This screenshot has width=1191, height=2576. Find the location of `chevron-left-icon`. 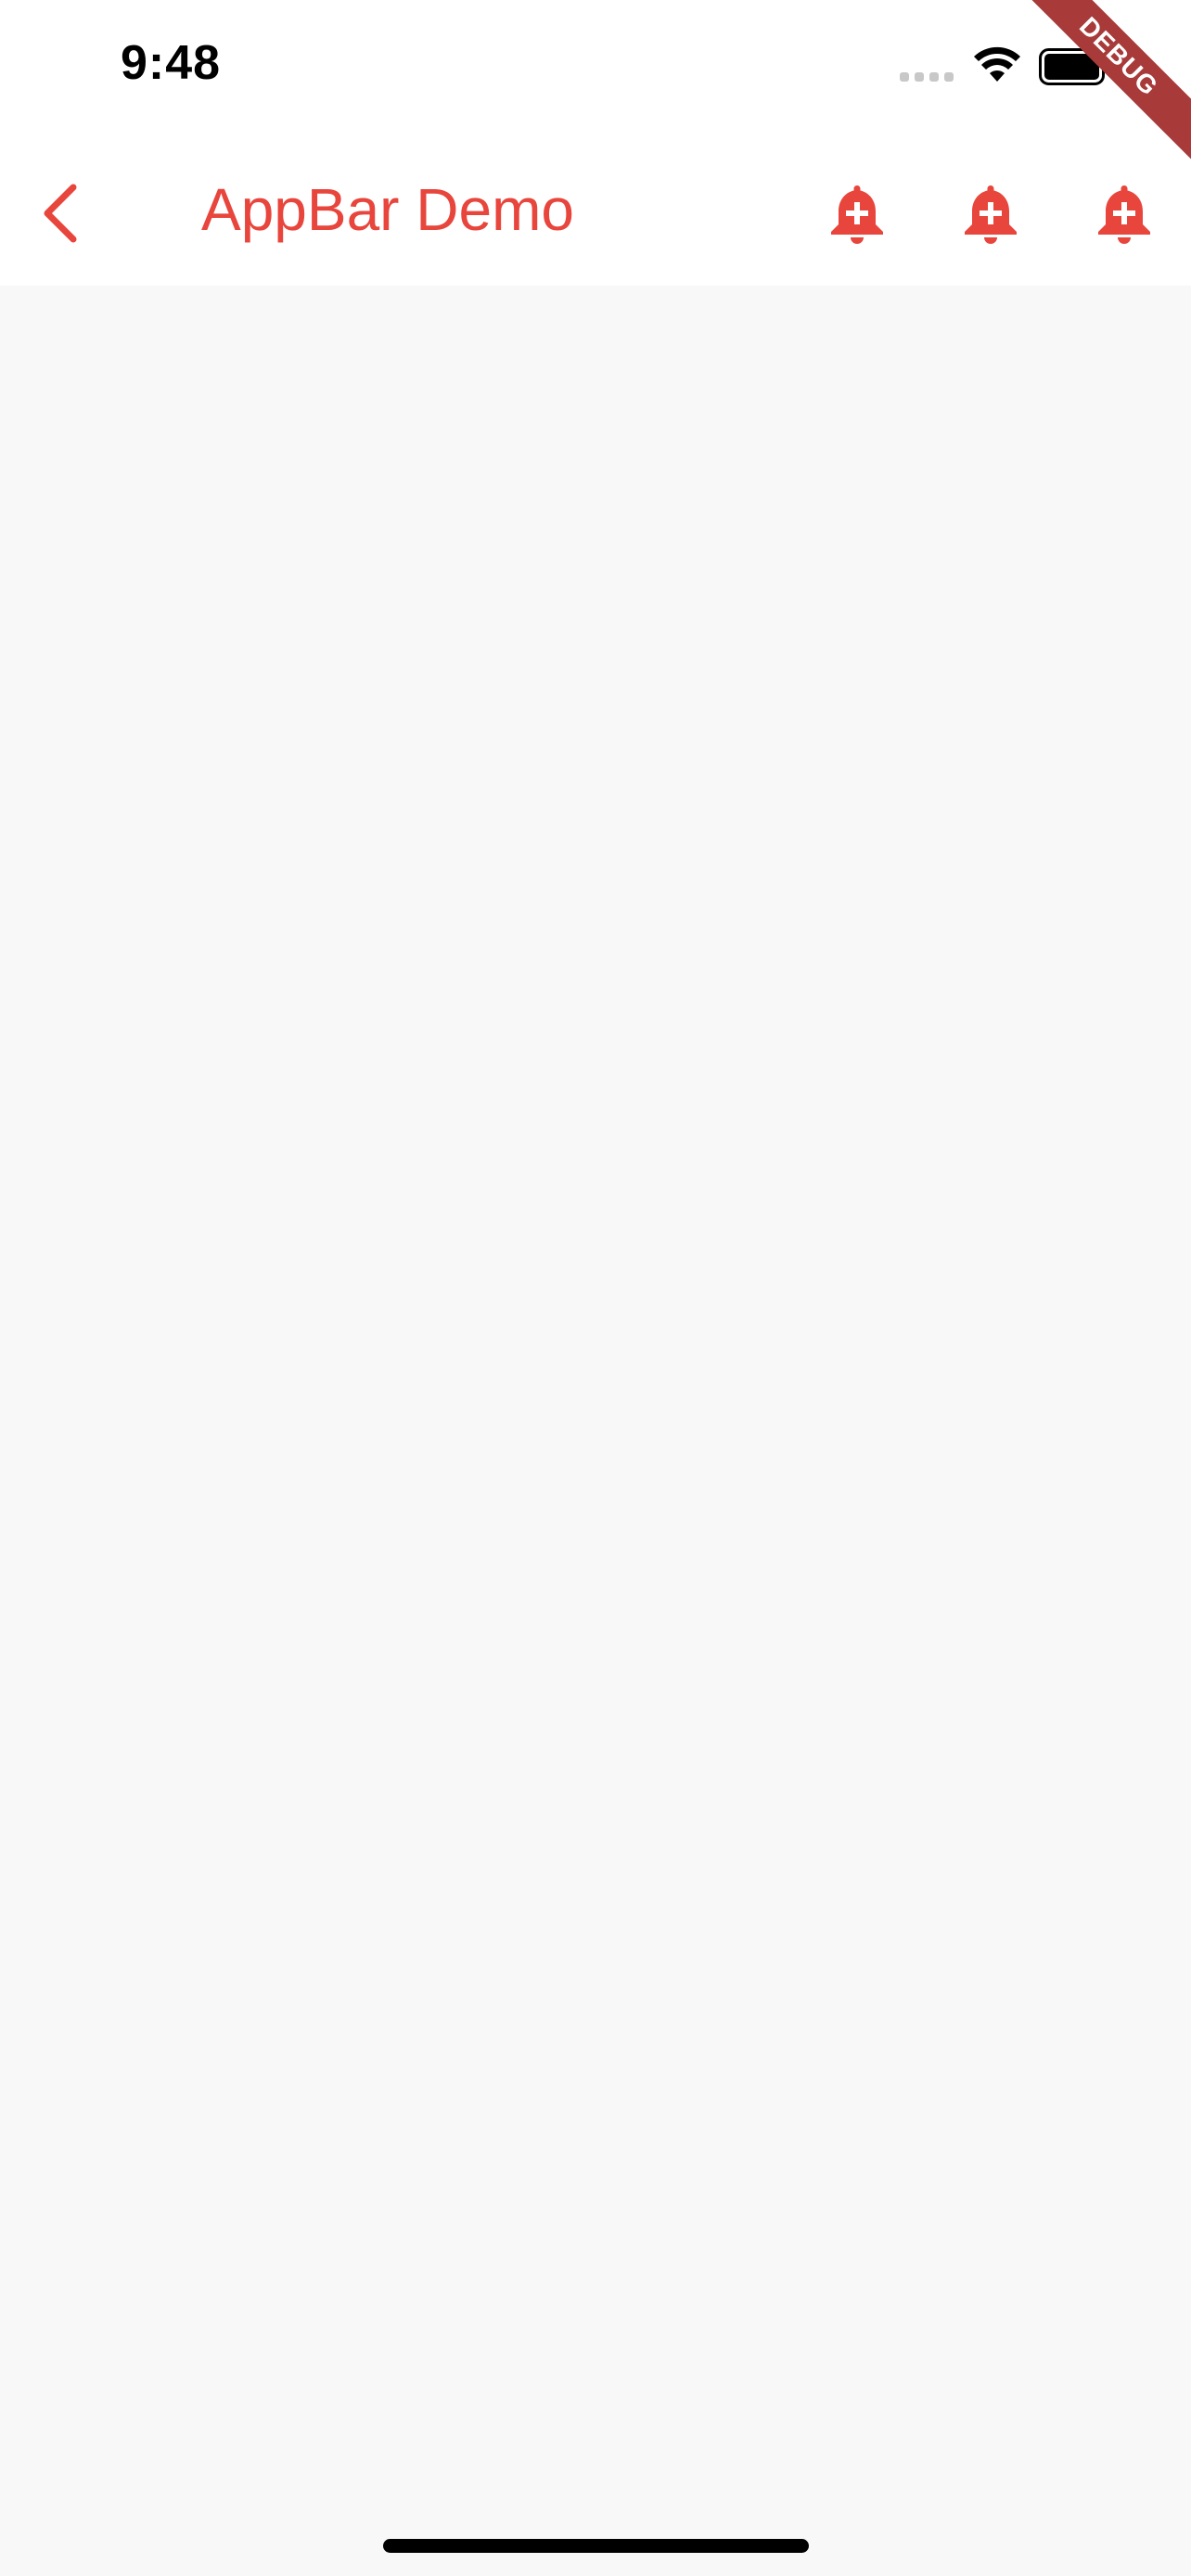

chevron-left-icon is located at coordinates (60, 213).